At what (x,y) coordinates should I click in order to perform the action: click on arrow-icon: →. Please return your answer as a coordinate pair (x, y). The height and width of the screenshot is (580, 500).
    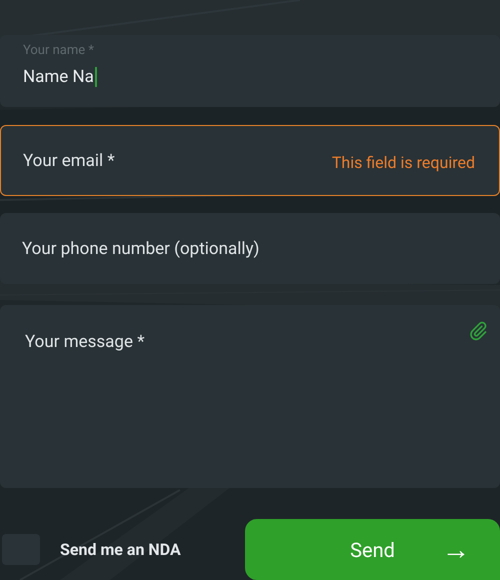
    Looking at the image, I should click on (456, 550).